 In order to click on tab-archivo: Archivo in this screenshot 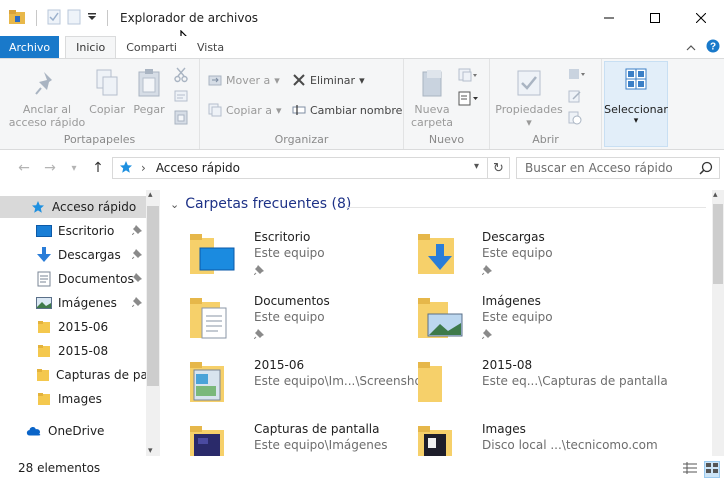, I will do `click(30, 47)`.